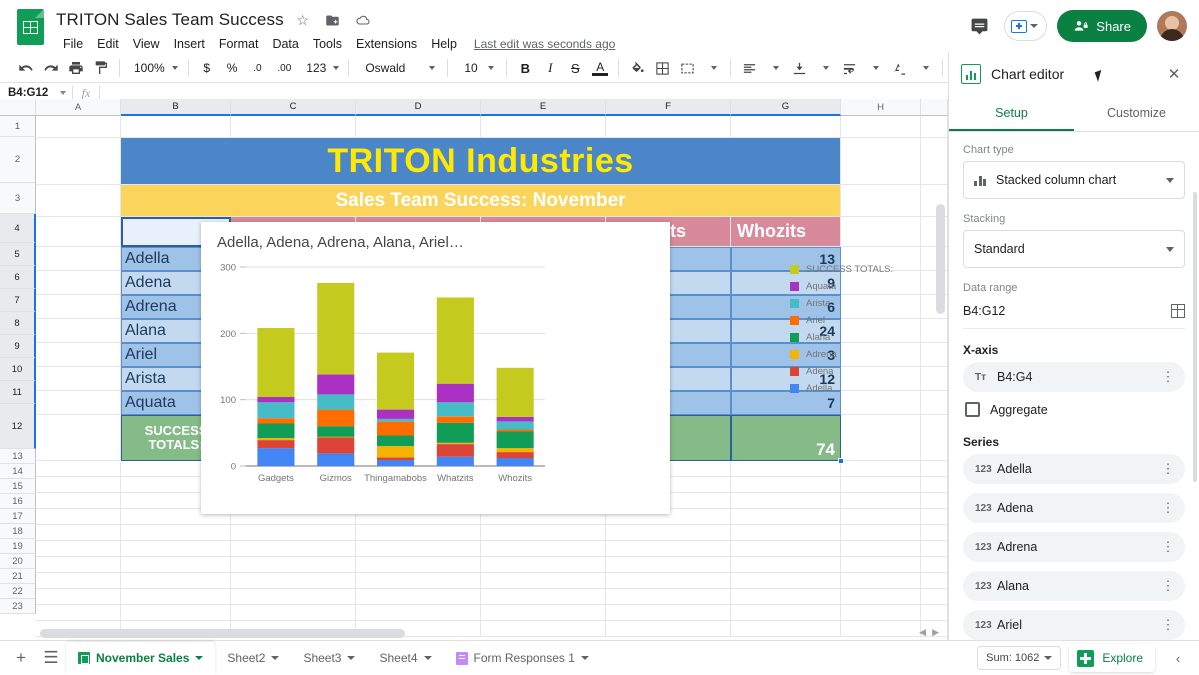  What do you see at coordinates (543, 629) in the screenshot?
I see `cell-E23` at bounding box center [543, 629].